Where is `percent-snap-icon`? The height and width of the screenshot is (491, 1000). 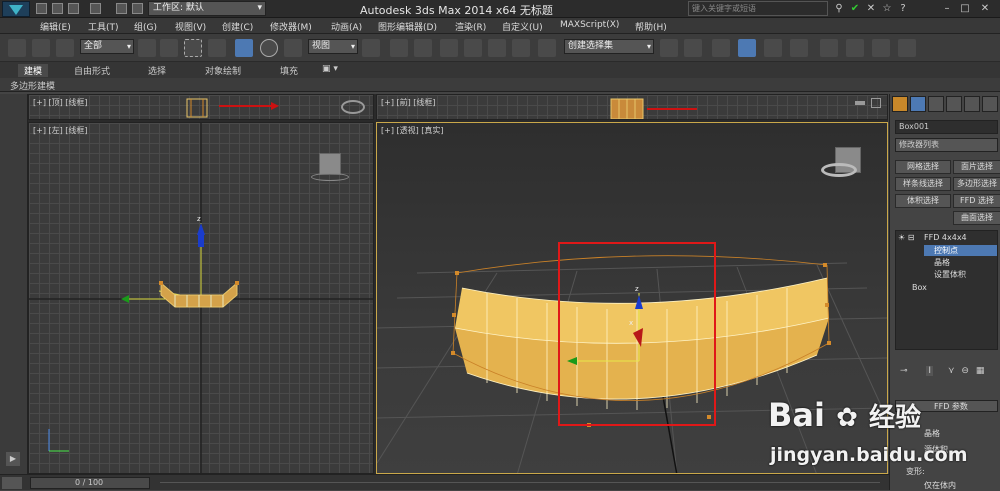
percent-snap-icon is located at coordinates (497, 48).